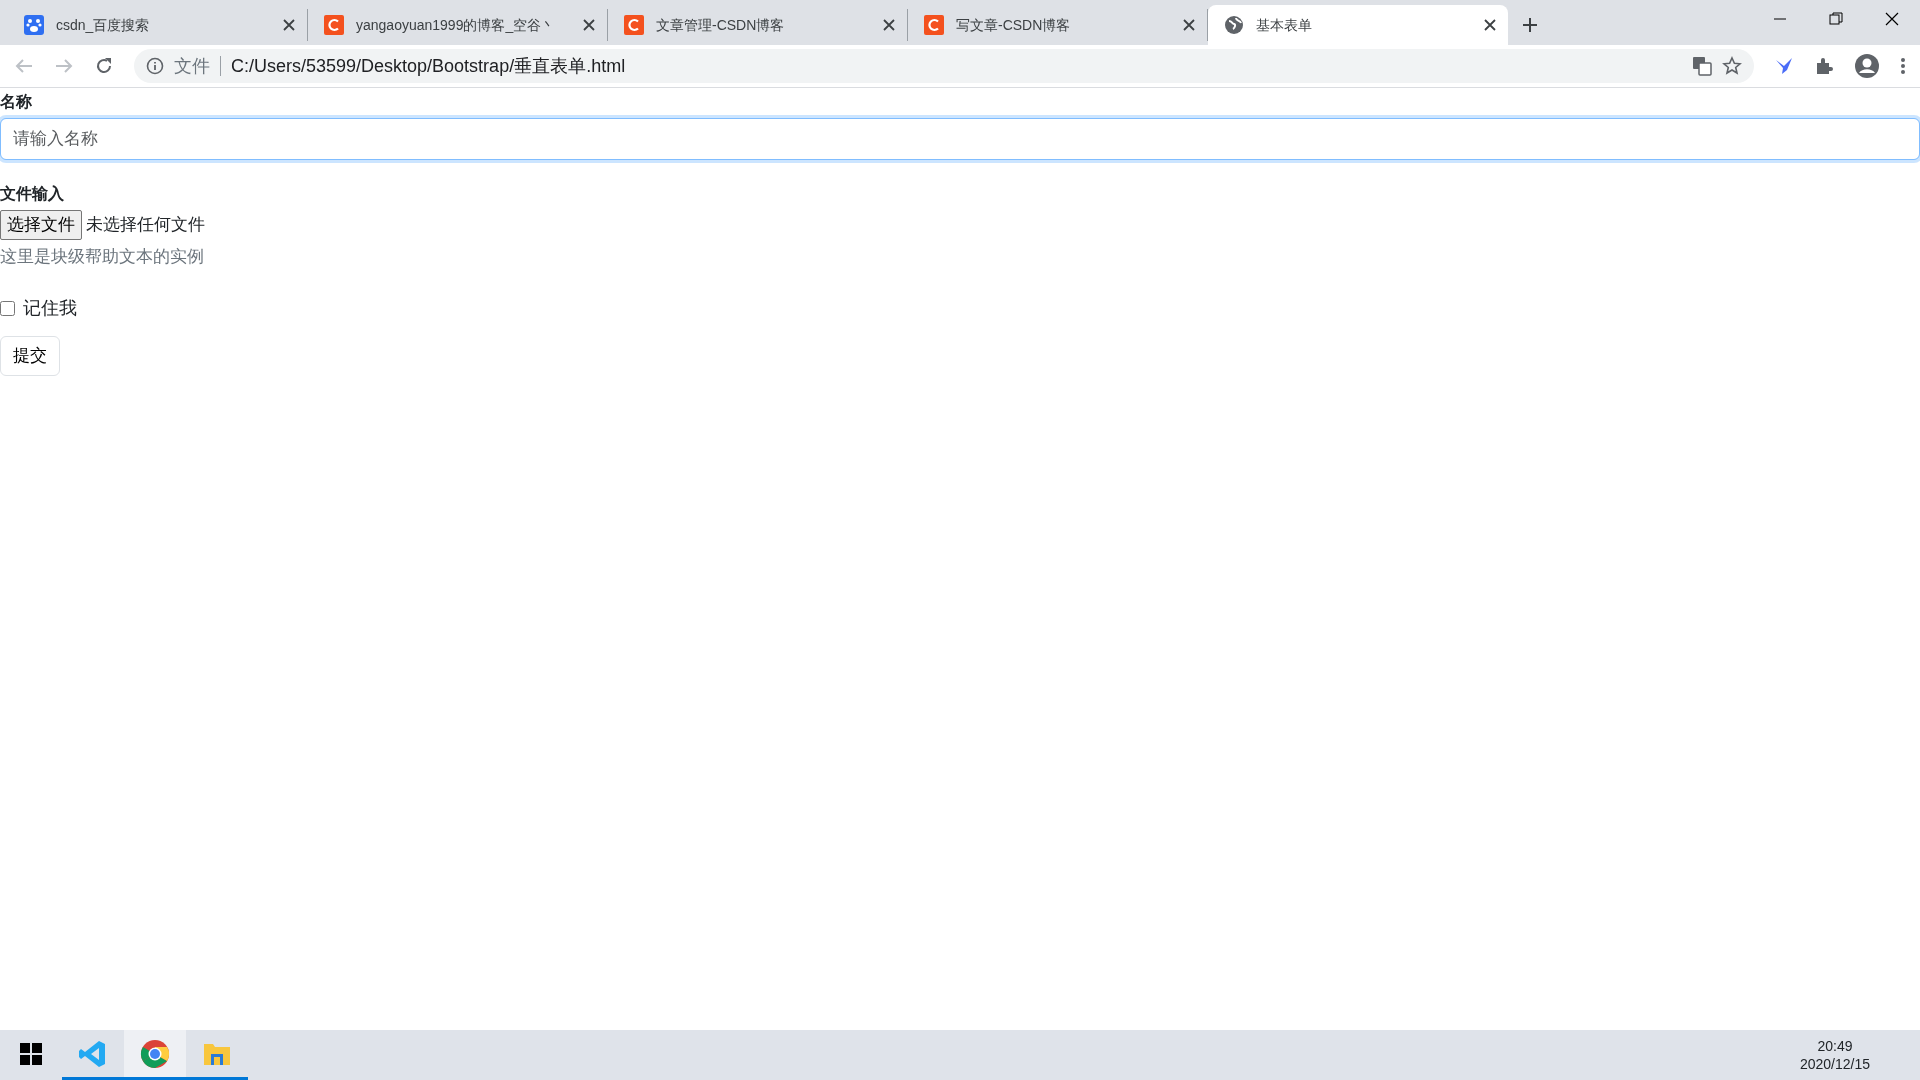  What do you see at coordinates (1058, 25) in the screenshot?
I see `browser-tab: 写文章-CSDN博客` at bounding box center [1058, 25].